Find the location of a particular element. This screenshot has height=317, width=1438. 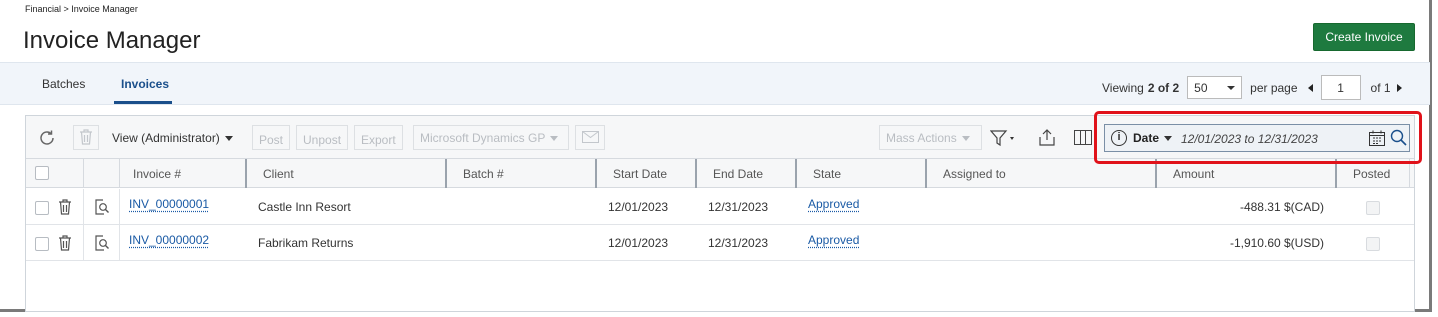

filter-icon is located at coordinates (1004, 138).